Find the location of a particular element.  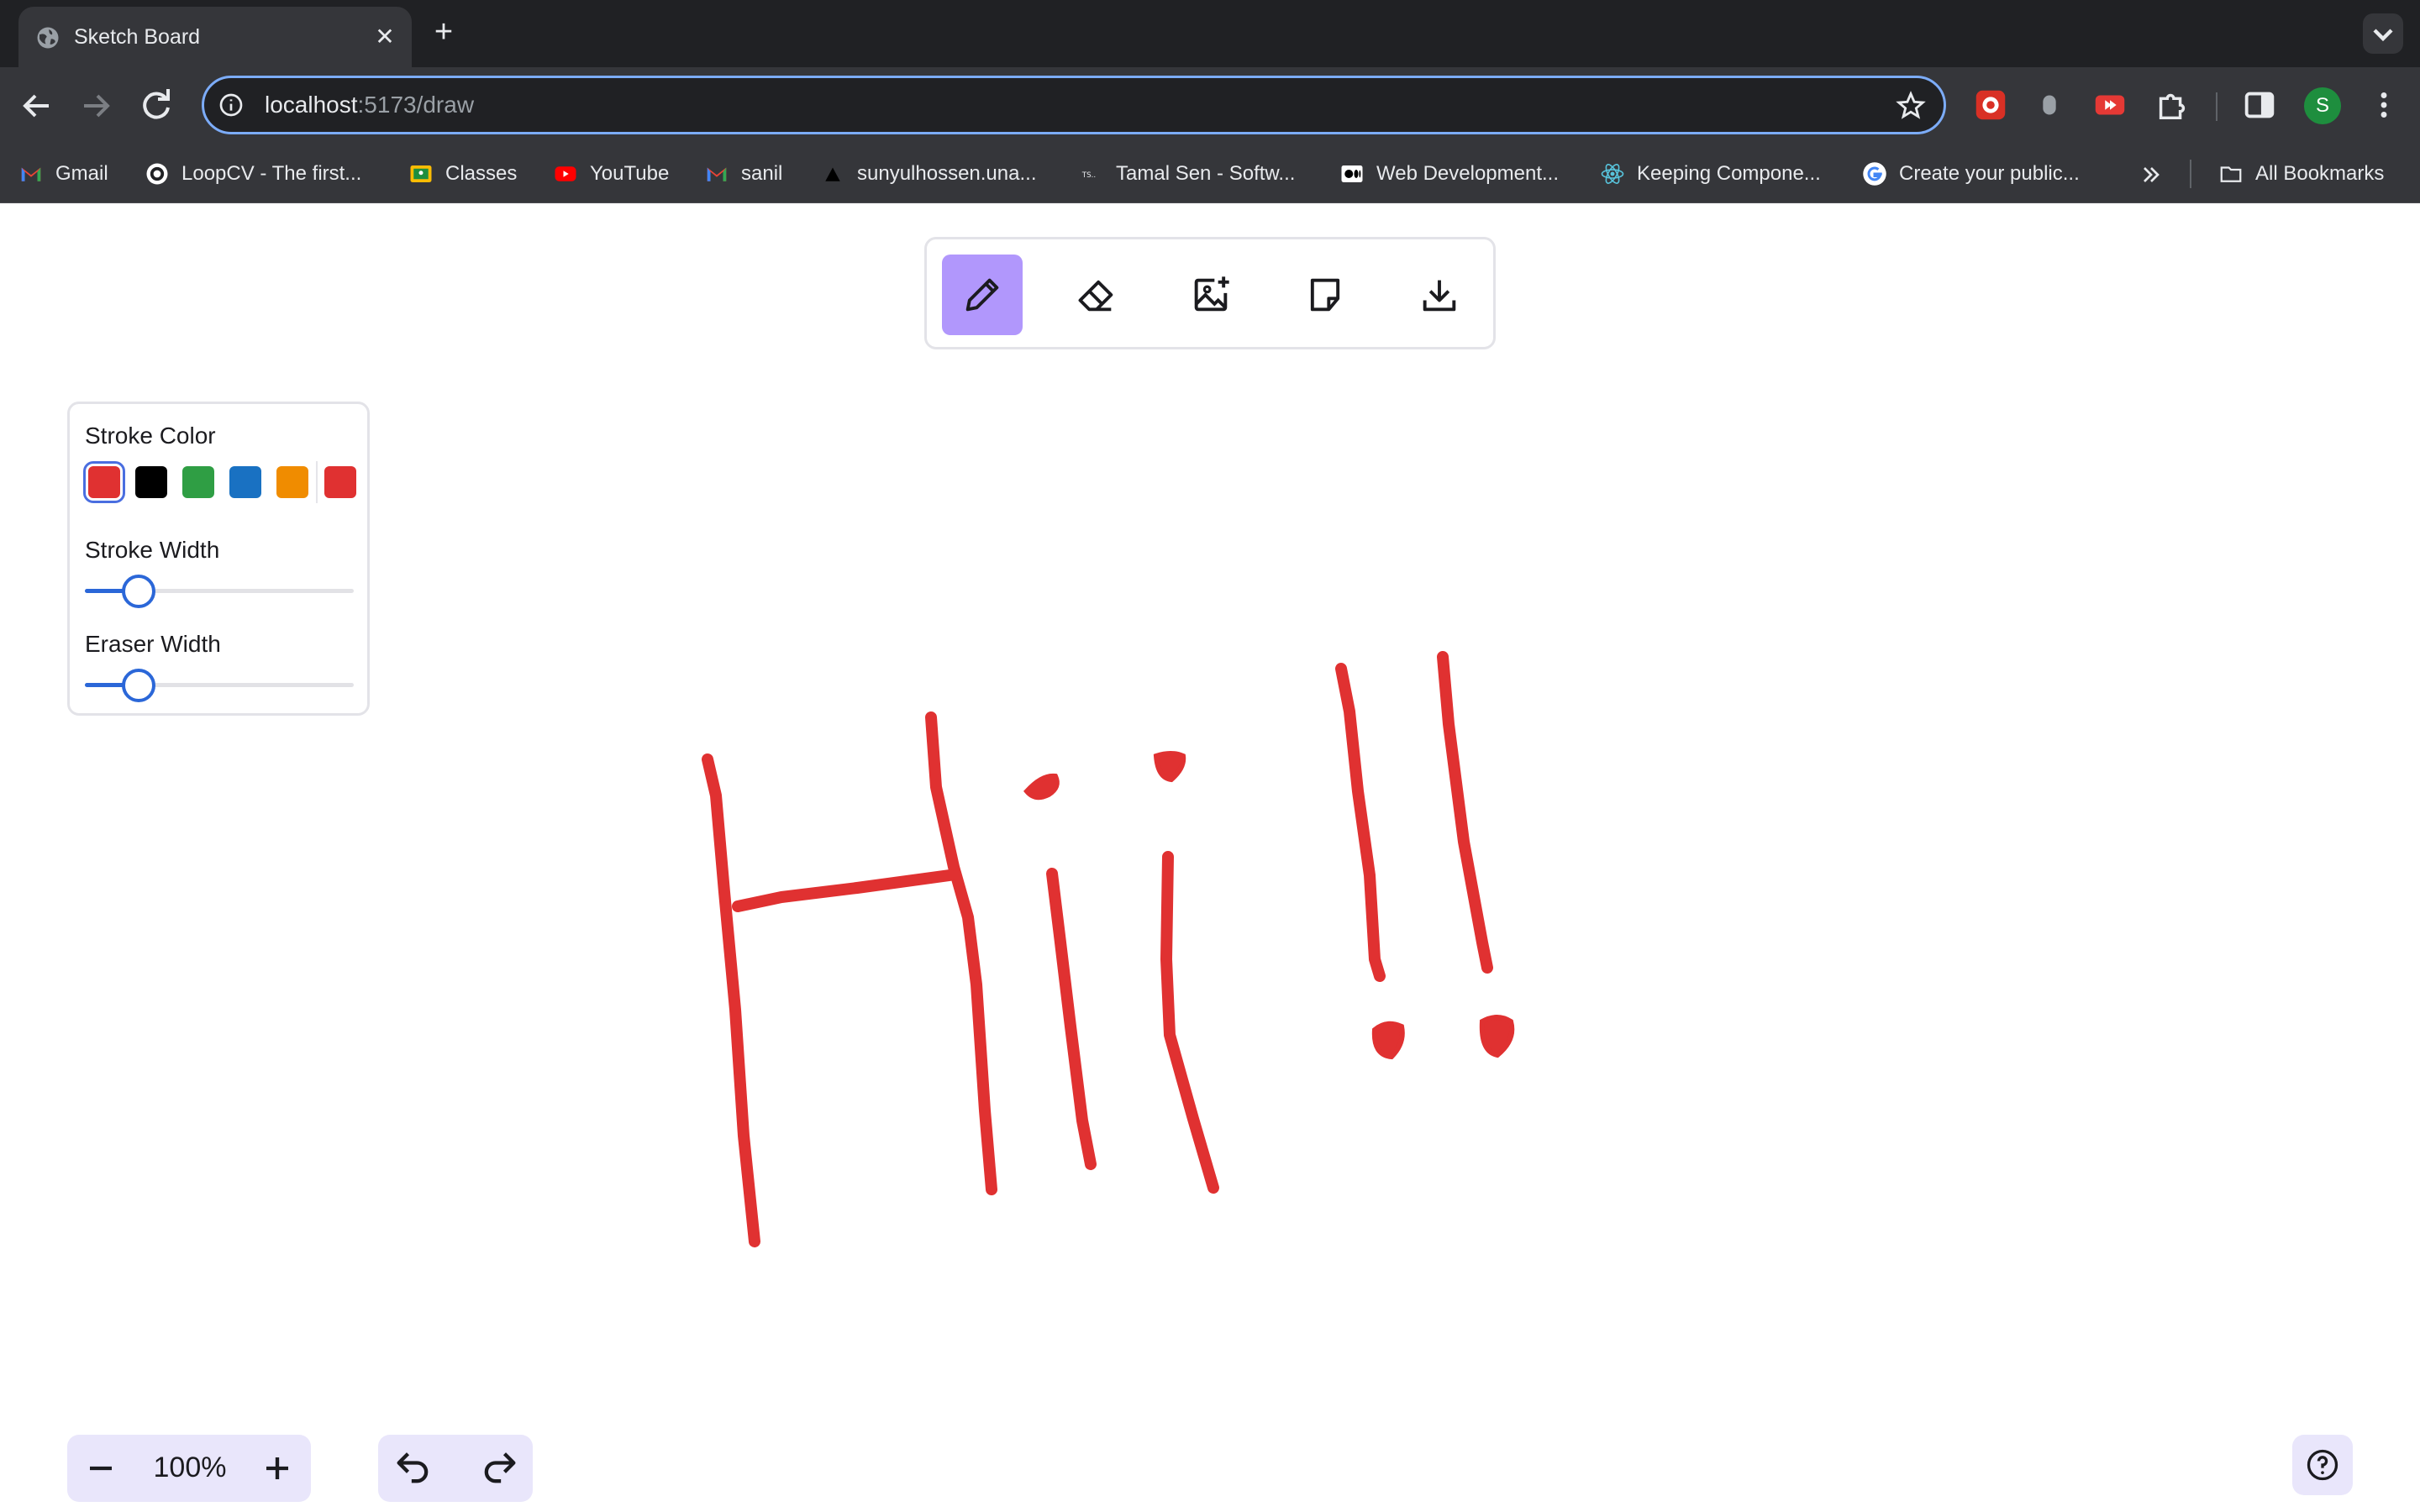

tab-search-button is located at coordinates (2383, 33).